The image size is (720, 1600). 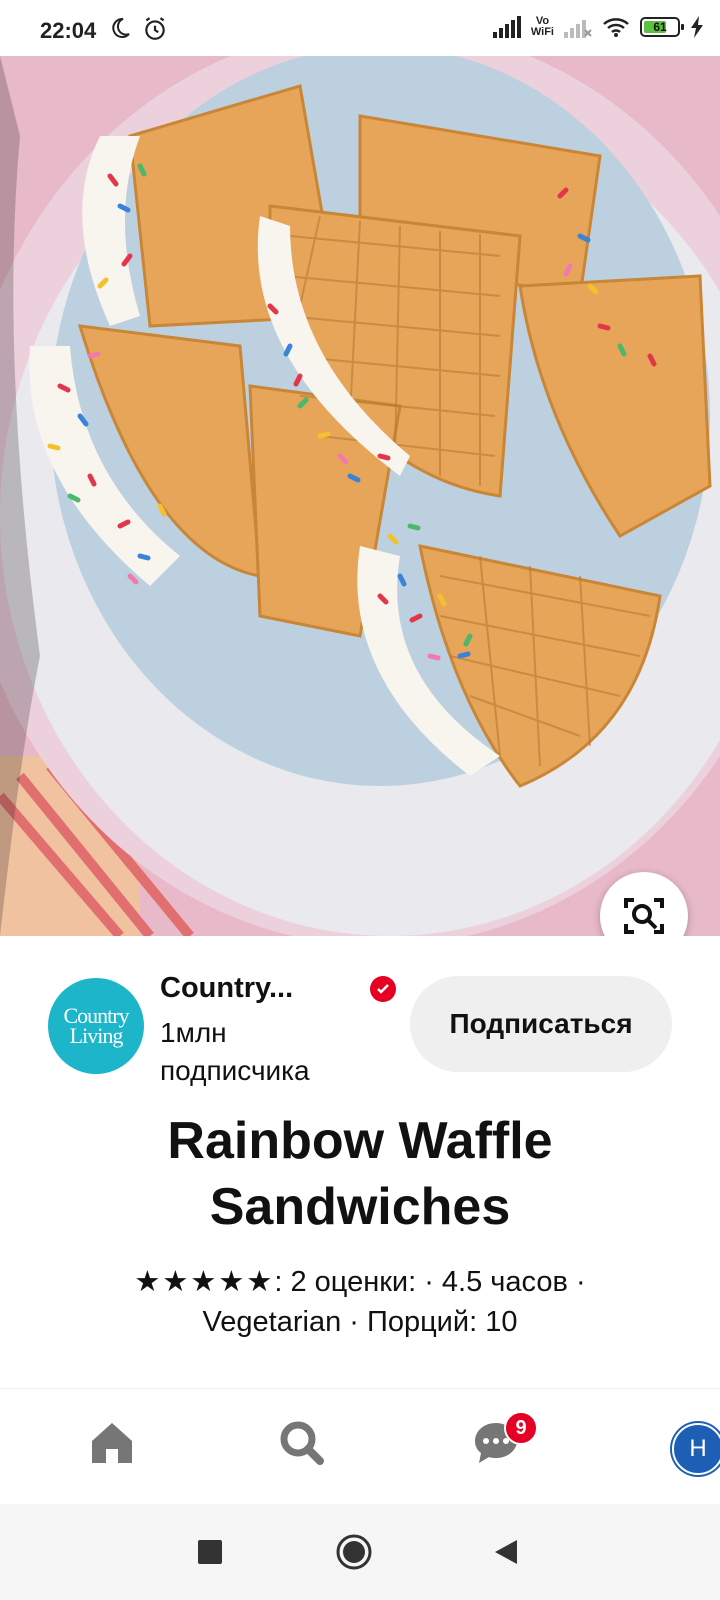 I want to click on system-navigation-bar, so click(x=360, y=1552).